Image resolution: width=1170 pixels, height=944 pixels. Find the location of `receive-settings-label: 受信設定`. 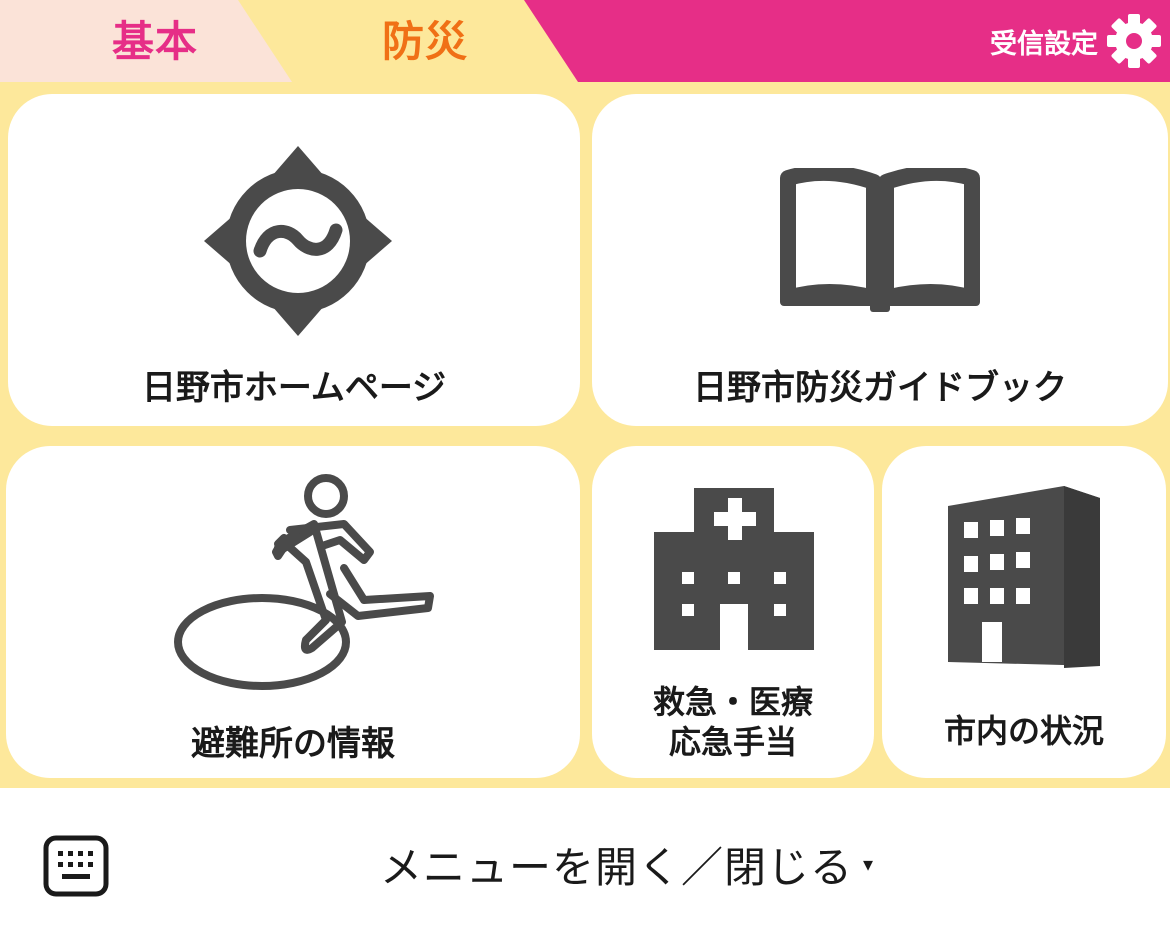

receive-settings-label: 受信設定 is located at coordinates (1044, 44).